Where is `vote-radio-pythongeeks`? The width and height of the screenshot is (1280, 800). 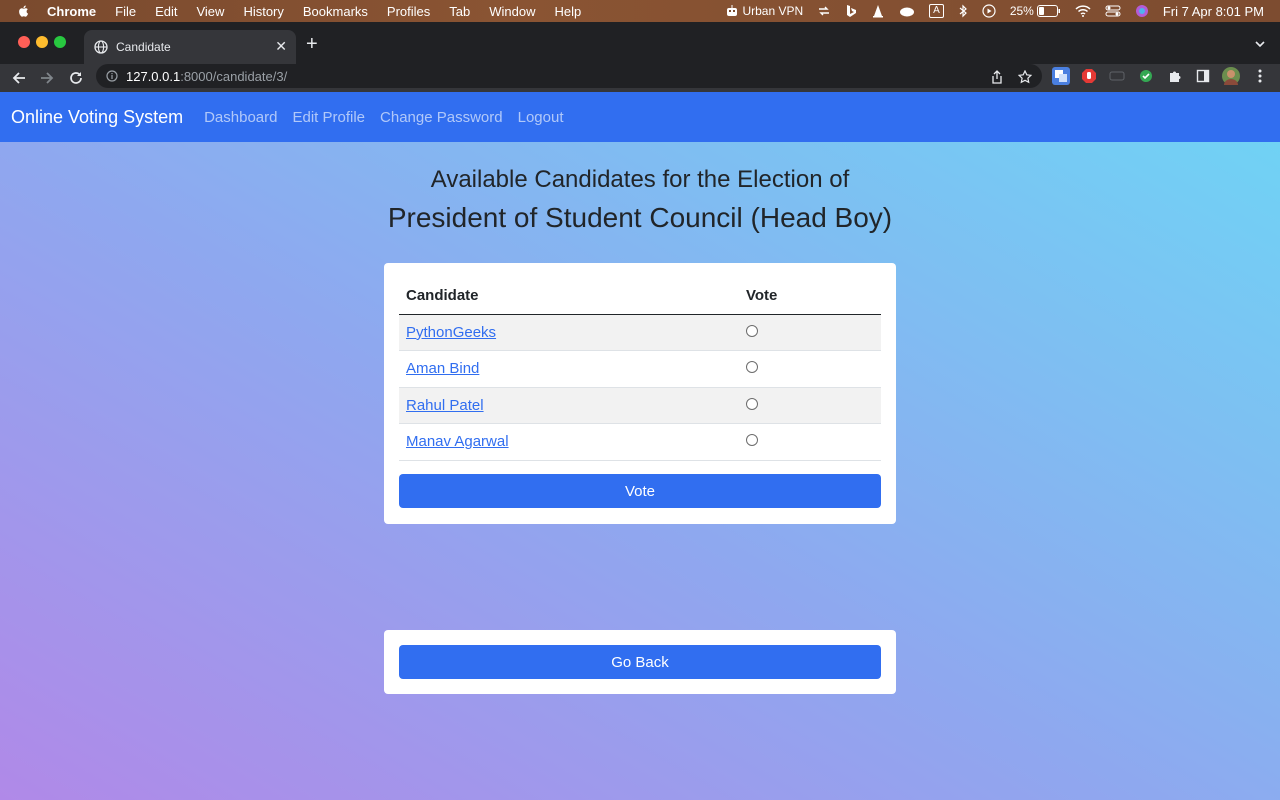
vote-radio-pythongeeks is located at coordinates (752, 330).